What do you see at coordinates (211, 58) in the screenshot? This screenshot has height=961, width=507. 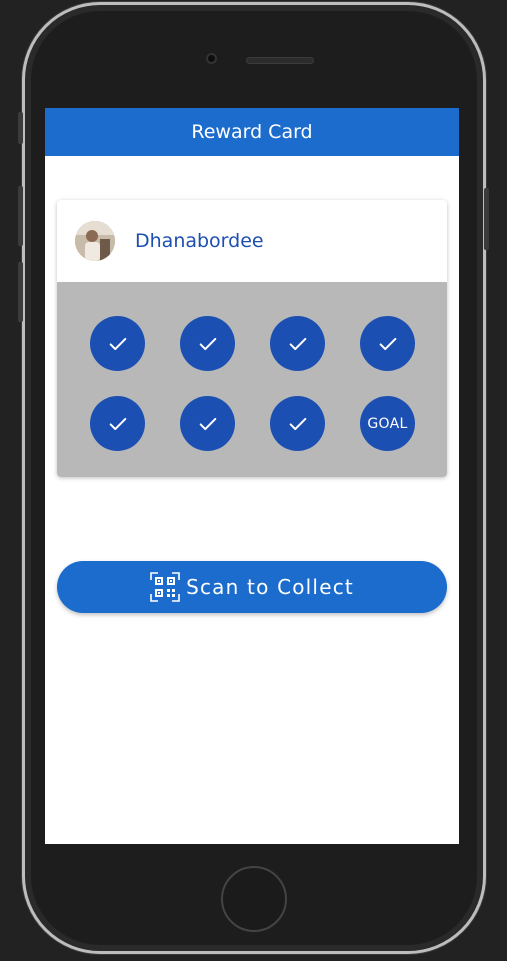 I see `front-camera` at bounding box center [211, 58].